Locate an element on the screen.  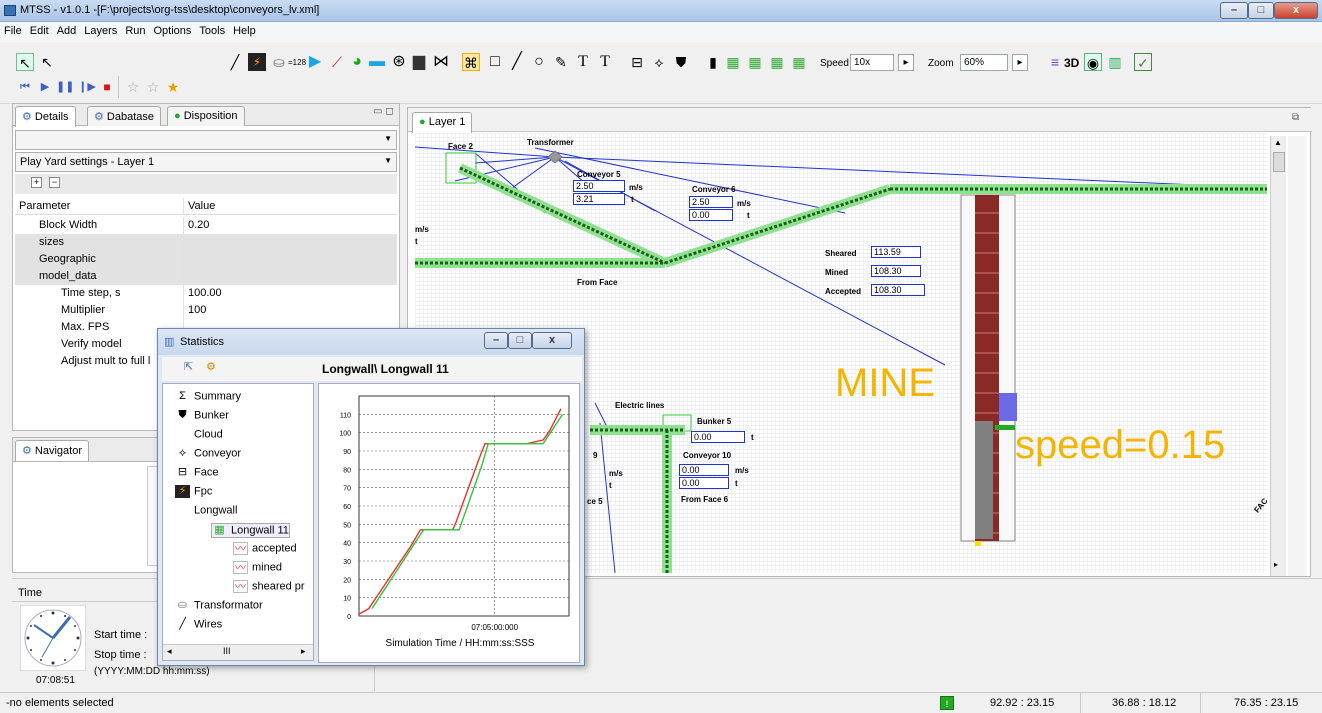
scroll-up-icon: ▲ is located at coordinates (1278, 142).